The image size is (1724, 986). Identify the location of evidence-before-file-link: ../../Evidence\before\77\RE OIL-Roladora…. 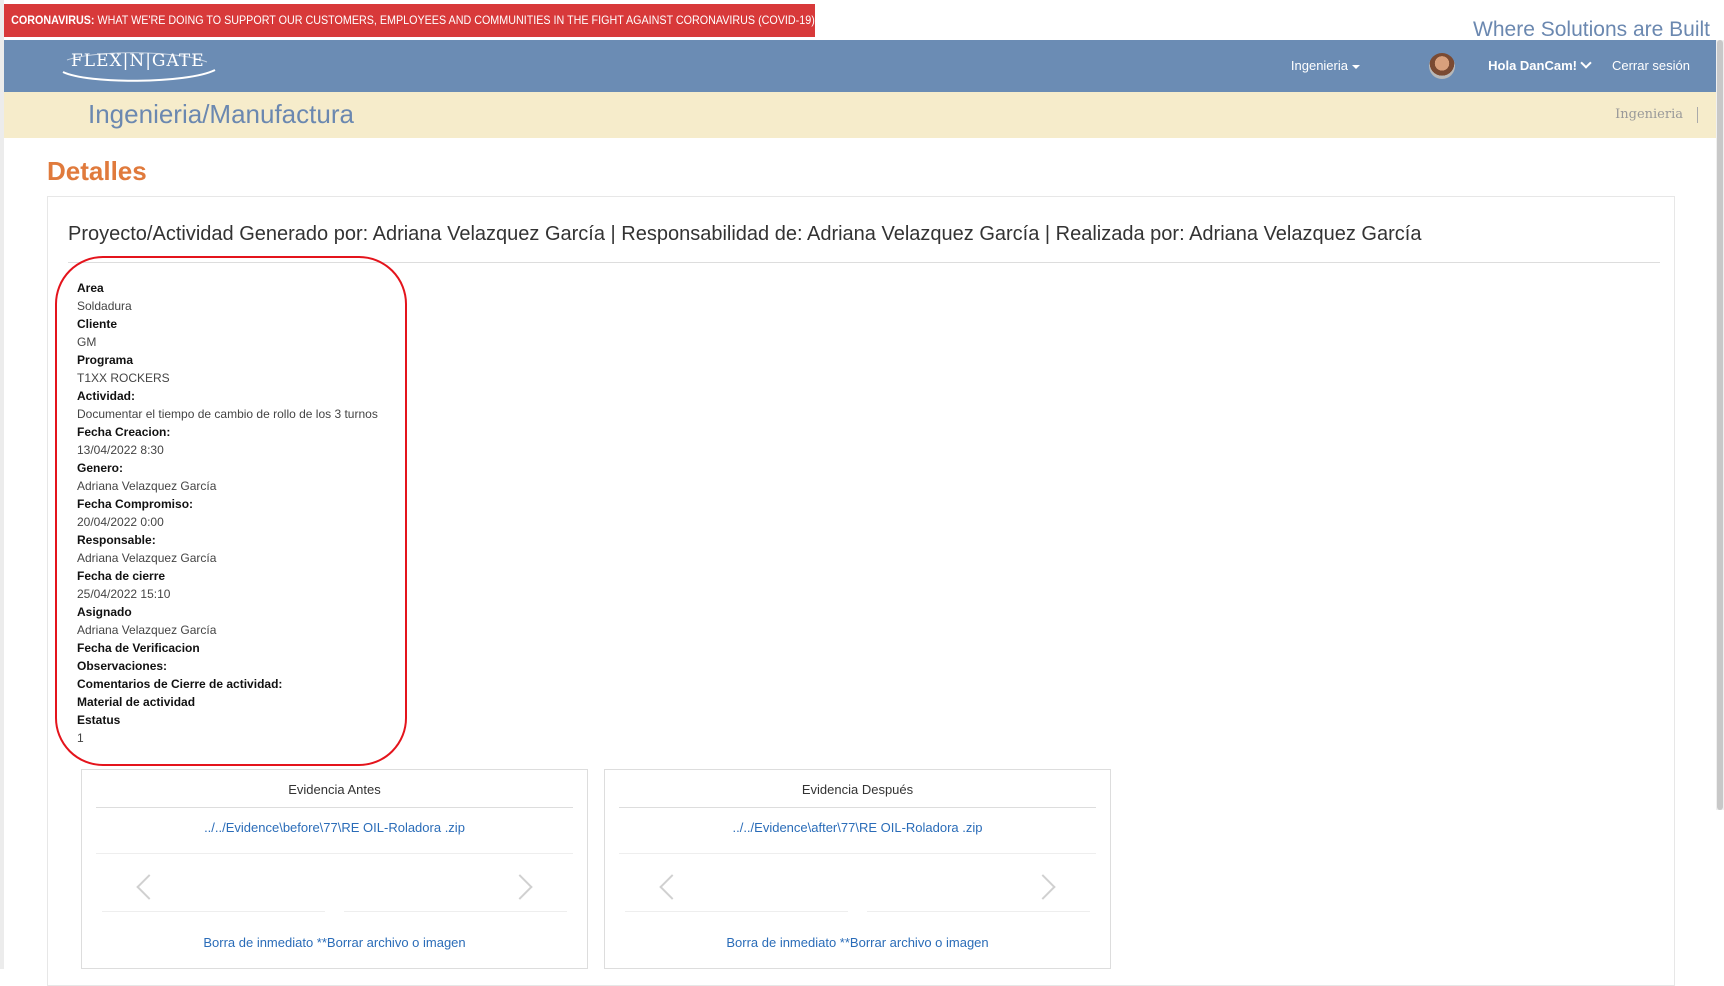
(334, 837).